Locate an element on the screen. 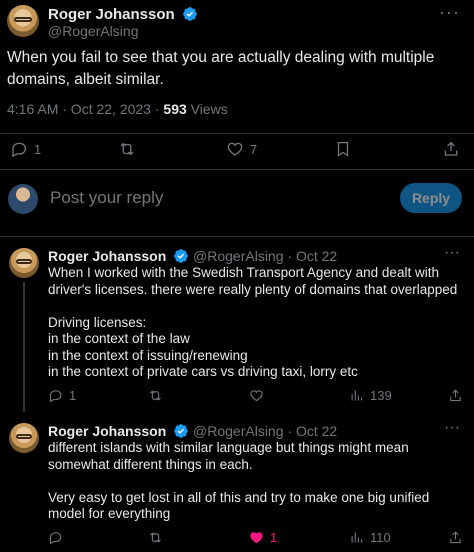 This screenshot has height=552, width=474. reply-action-bar: 1 110 is located at coordinates (237, 541).